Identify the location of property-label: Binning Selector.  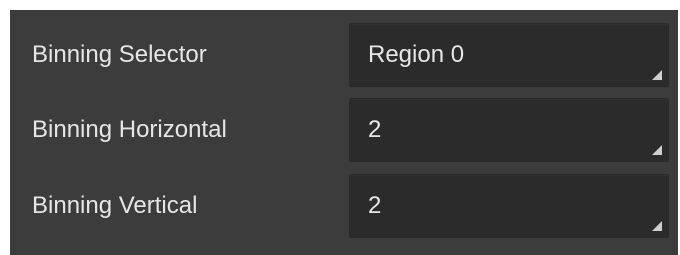
(119, 54).